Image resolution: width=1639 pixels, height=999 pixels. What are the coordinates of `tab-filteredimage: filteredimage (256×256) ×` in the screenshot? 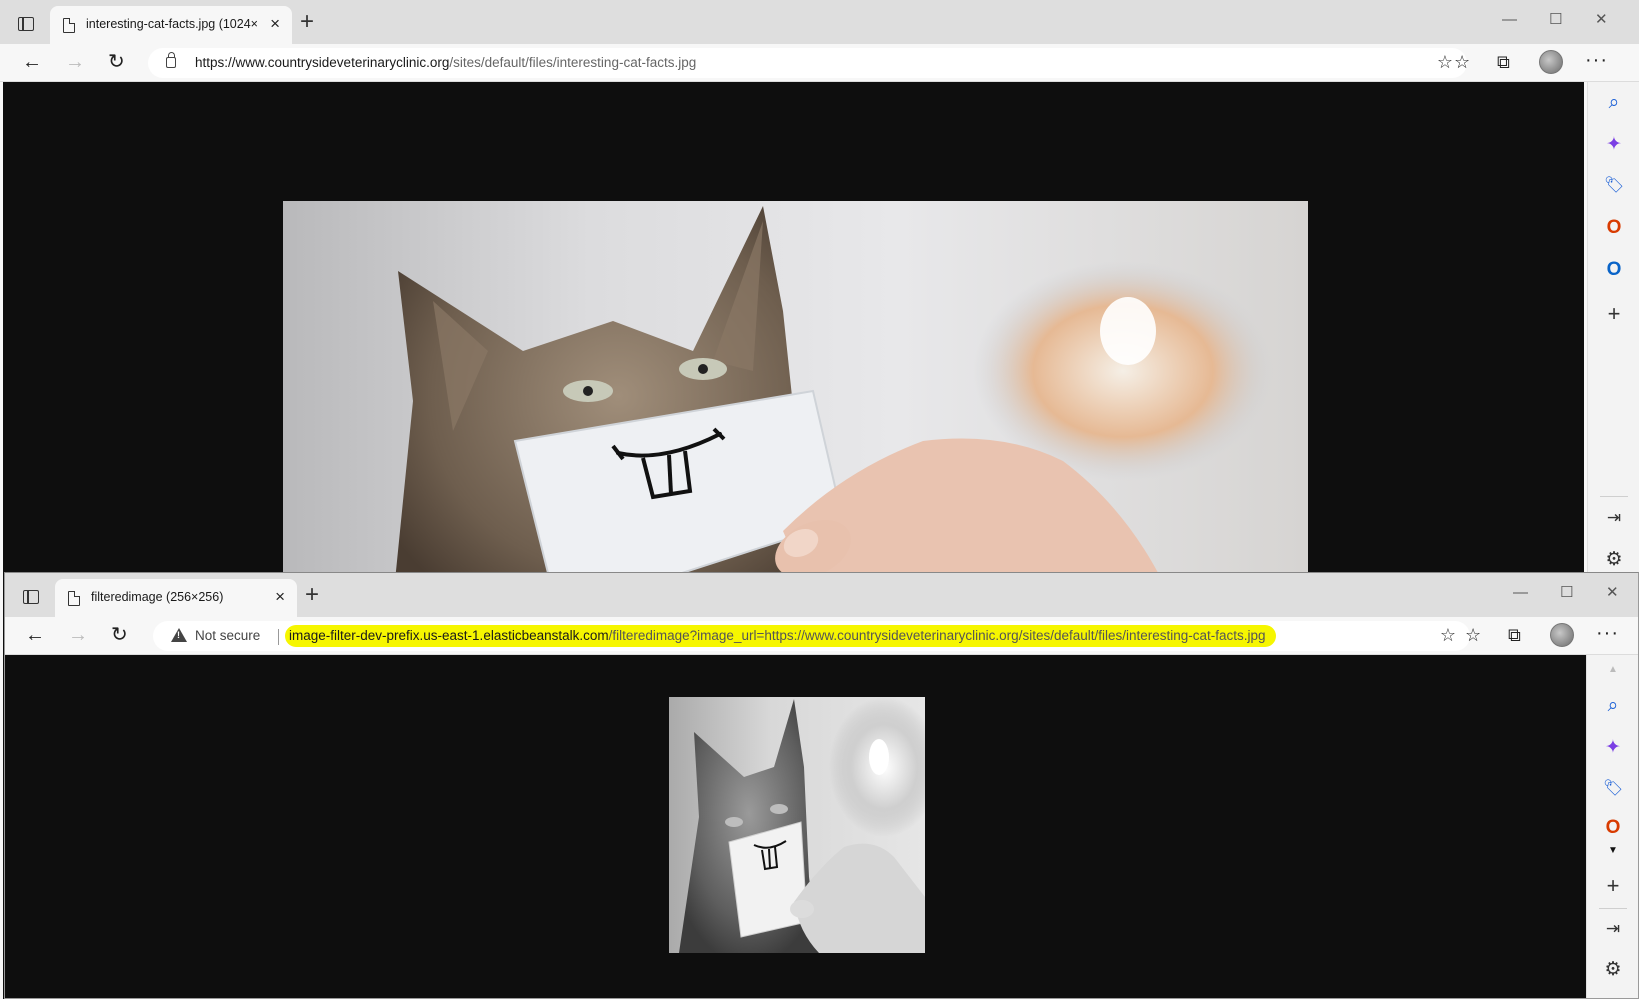 It's located at (176, 598).